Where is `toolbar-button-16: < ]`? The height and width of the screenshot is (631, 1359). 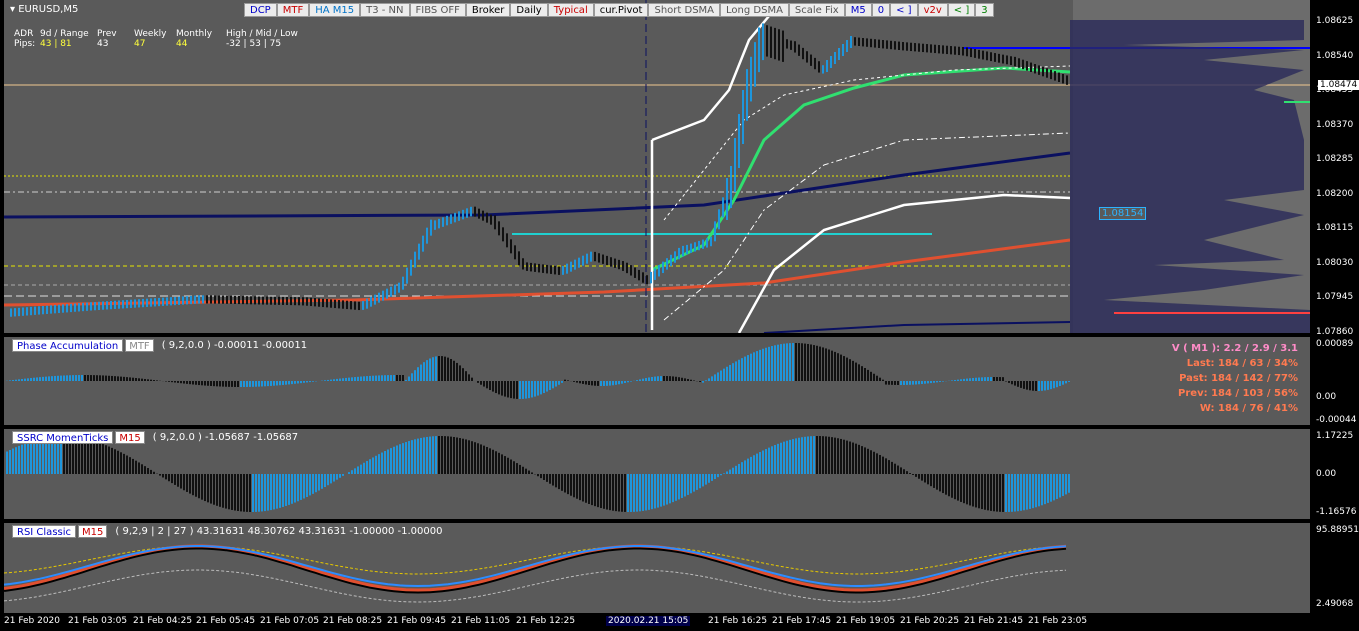
toolbar-button-16: < ] is located at coordinates (961, 10).